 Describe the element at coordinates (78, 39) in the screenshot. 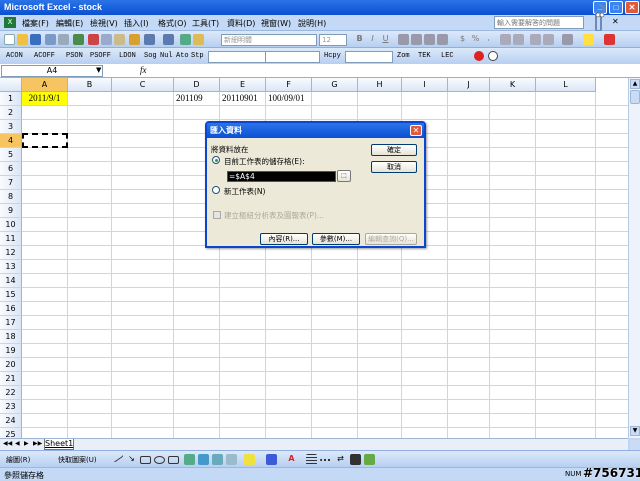

I see `spelling-icon` at that location.